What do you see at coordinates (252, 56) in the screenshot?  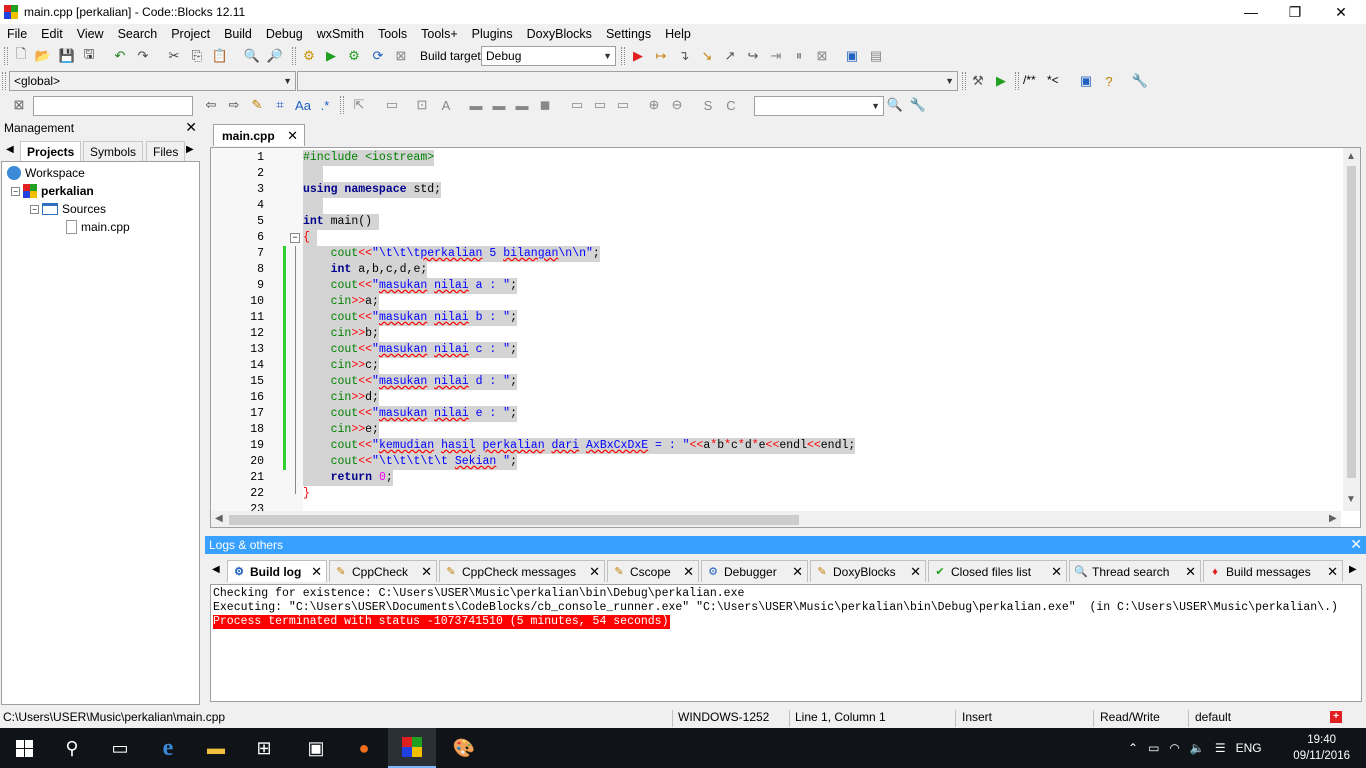 I see `find-icon: 🔍` at bounding box center [252, 56].